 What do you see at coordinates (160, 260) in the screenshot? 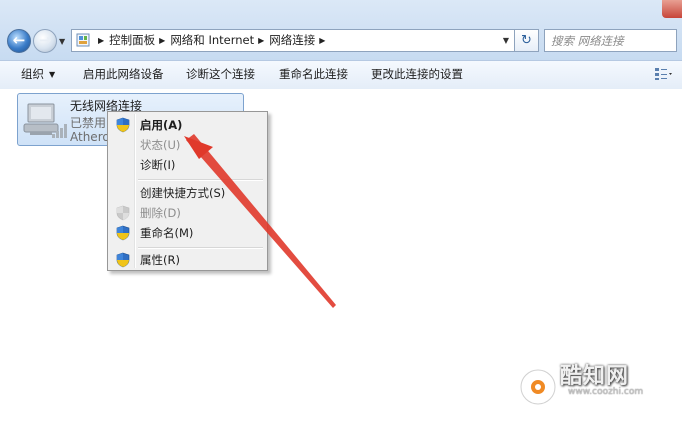
I see `menu-item-label: 属性(R)` at bounding box center [160, 260].